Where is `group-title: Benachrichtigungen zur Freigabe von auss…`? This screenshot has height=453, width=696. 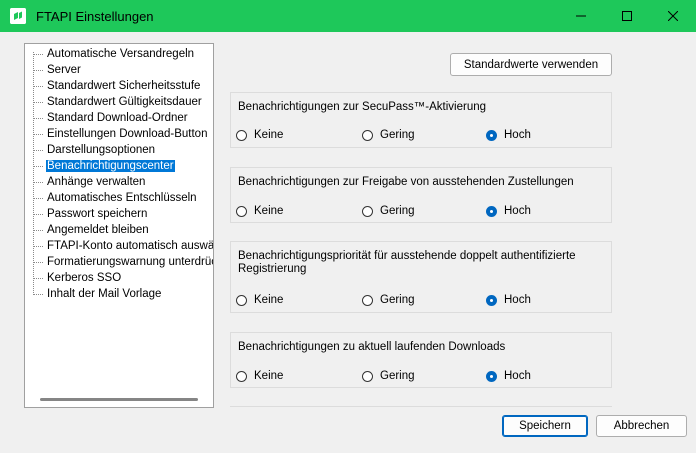
group-title: Benachrichtigungen zur Freigabe von auss… is located at coordinates (406, 182).